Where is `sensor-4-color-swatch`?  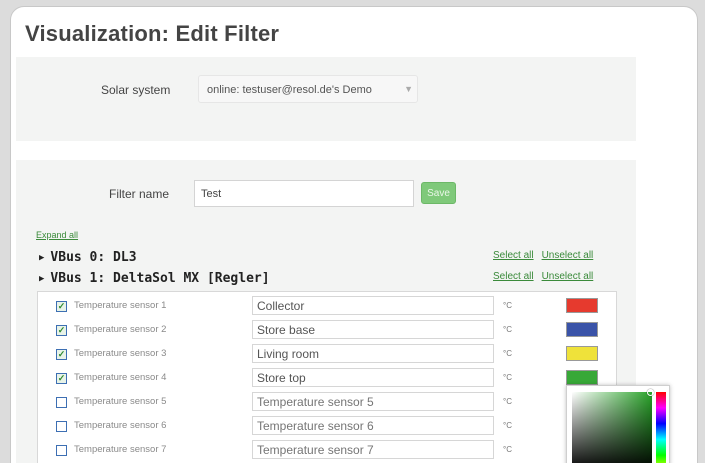 sensor-4-color-swatch is located at coordinates (582, 377).